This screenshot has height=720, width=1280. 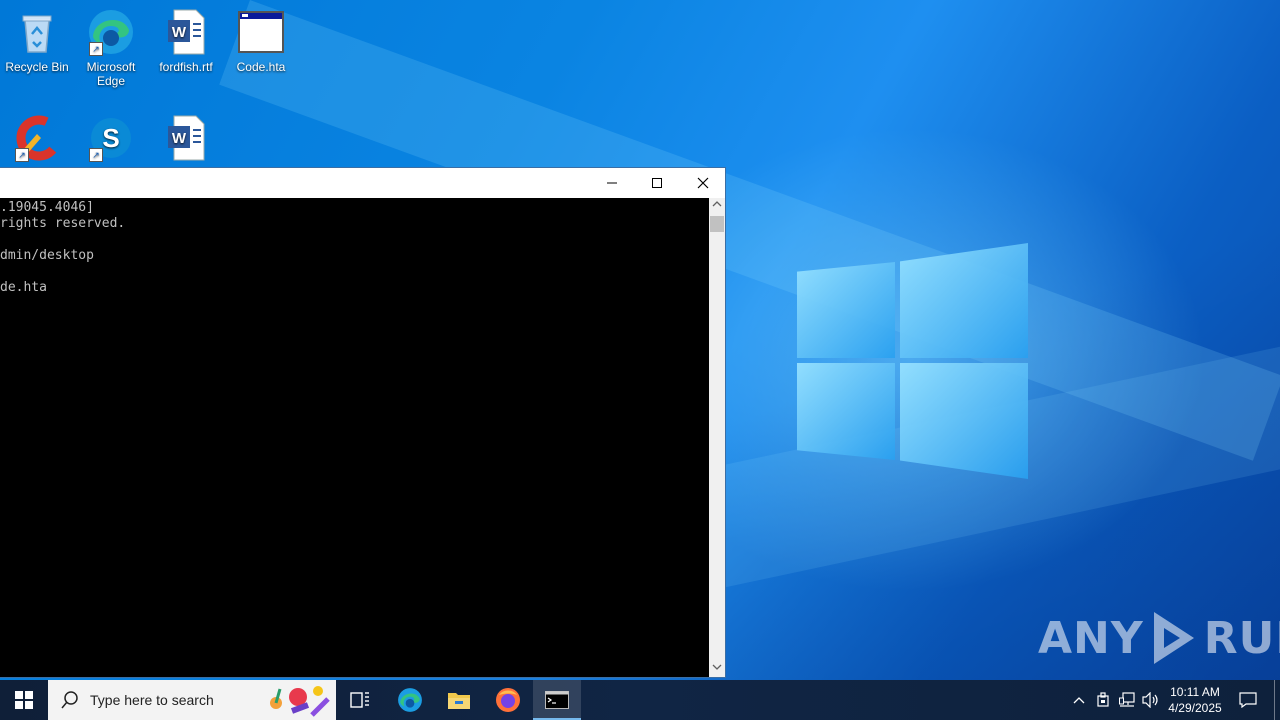 I want to click on maximize-icon, so click(x=657, y=183).